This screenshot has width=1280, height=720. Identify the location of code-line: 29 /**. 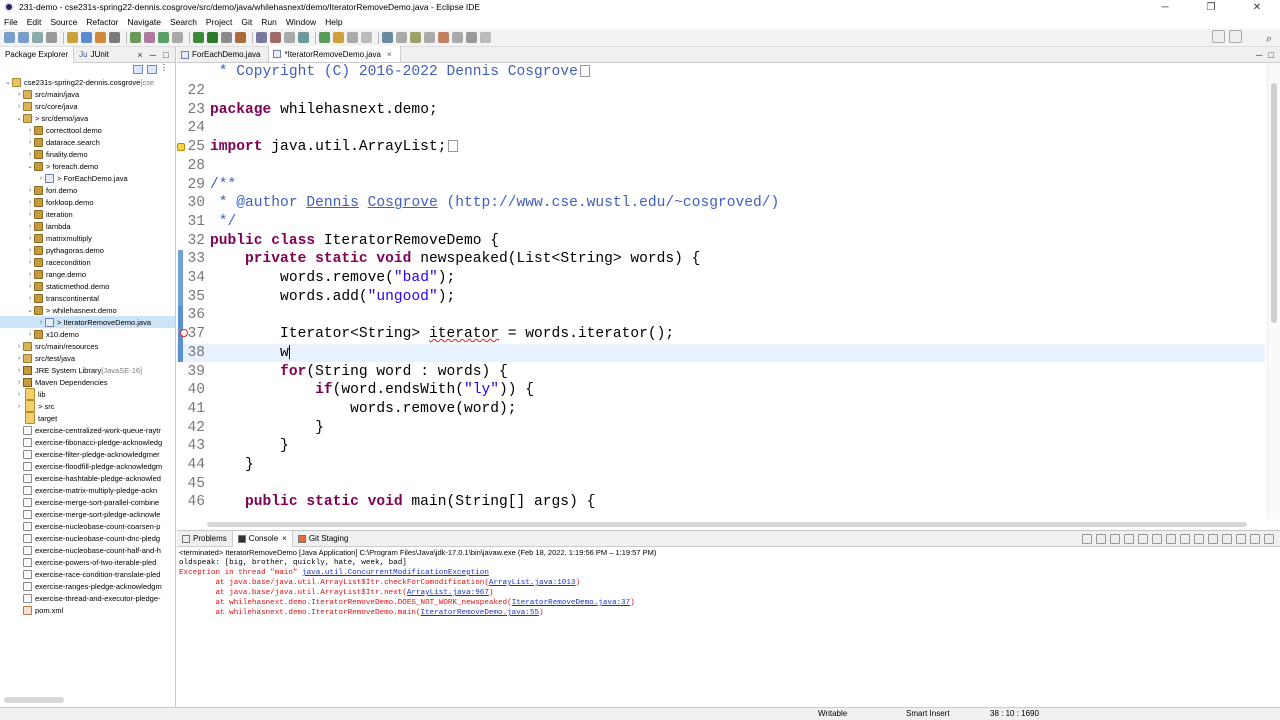
(721, 184).